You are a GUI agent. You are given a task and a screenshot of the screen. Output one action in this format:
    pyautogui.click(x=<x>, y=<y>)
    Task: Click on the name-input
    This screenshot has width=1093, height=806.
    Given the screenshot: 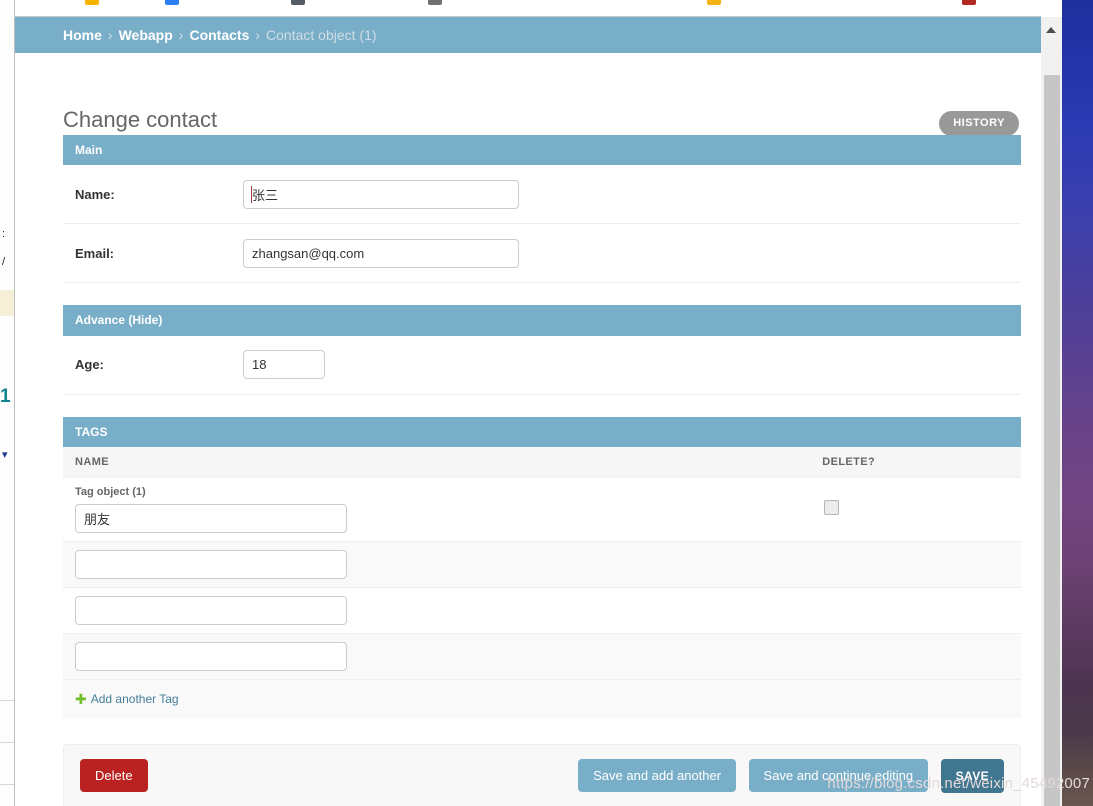 What is the action you would take?
    pyautogui.click(x=381, y=194)
    